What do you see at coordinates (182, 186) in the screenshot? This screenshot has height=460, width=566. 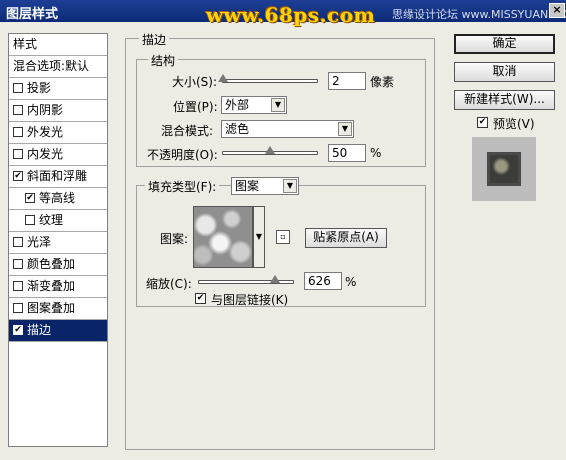 I see `fill-type-label: 填充类型(F):` at bounding box center [182, 186].